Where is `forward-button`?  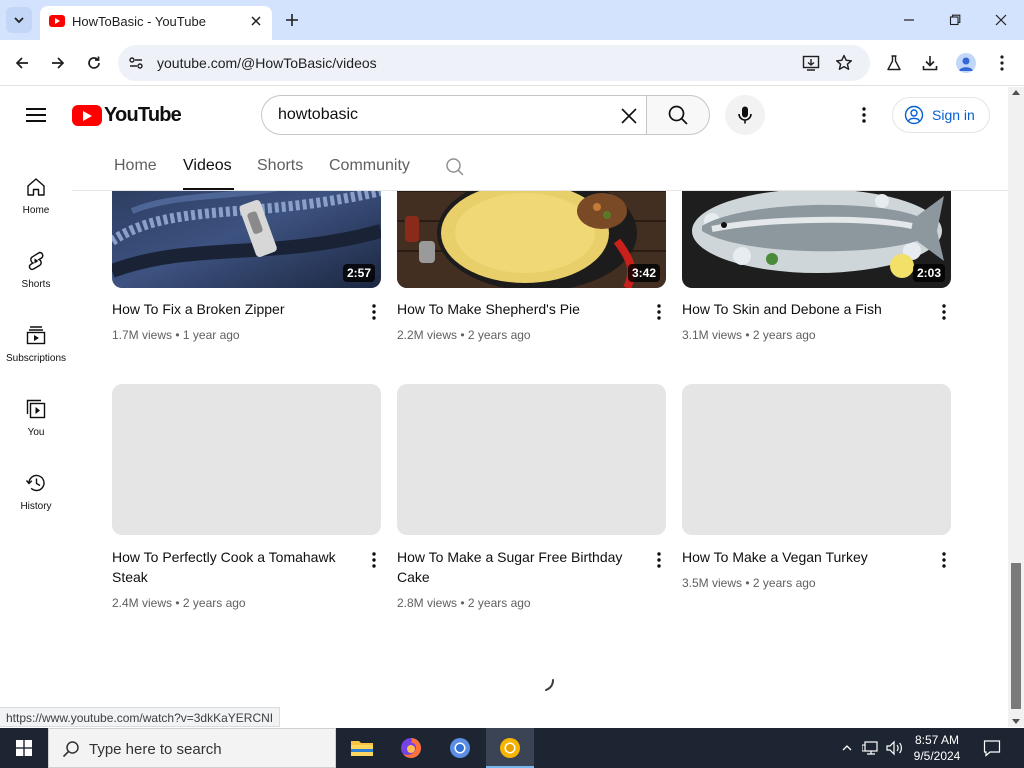
forward-button is located at coordinates (58, 63).